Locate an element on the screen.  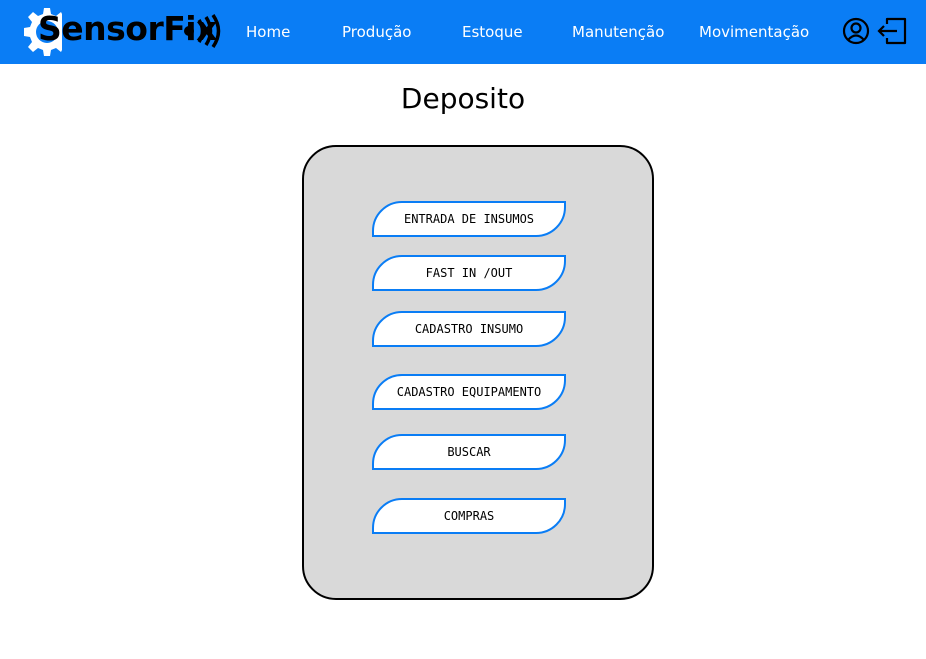
user-icon is located at coordinates (856, 31).